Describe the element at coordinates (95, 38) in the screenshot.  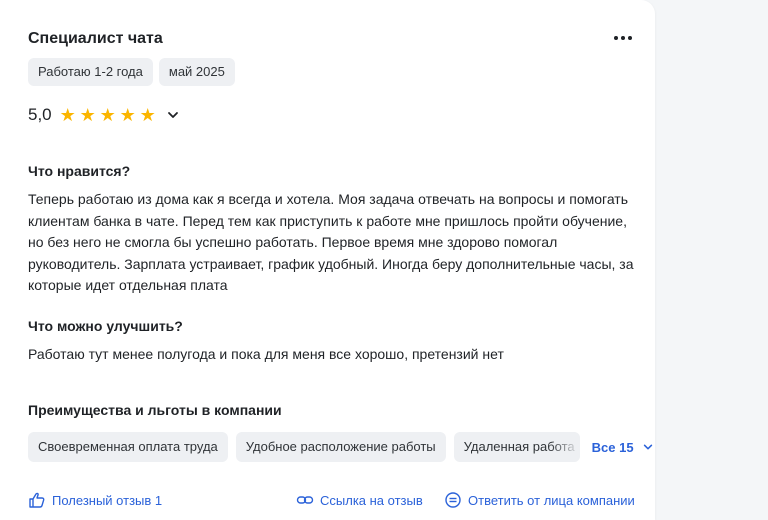
I see `review-title: Специалист чата` at that location.